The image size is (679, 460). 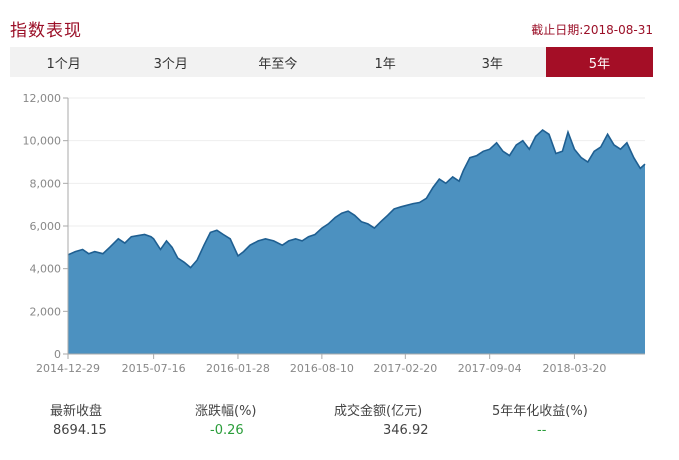 What do you see at coordinates (405, 368) in the screenshot?
I see `x-tick-label: 2017-02-20` at bounding box center [405, 368].